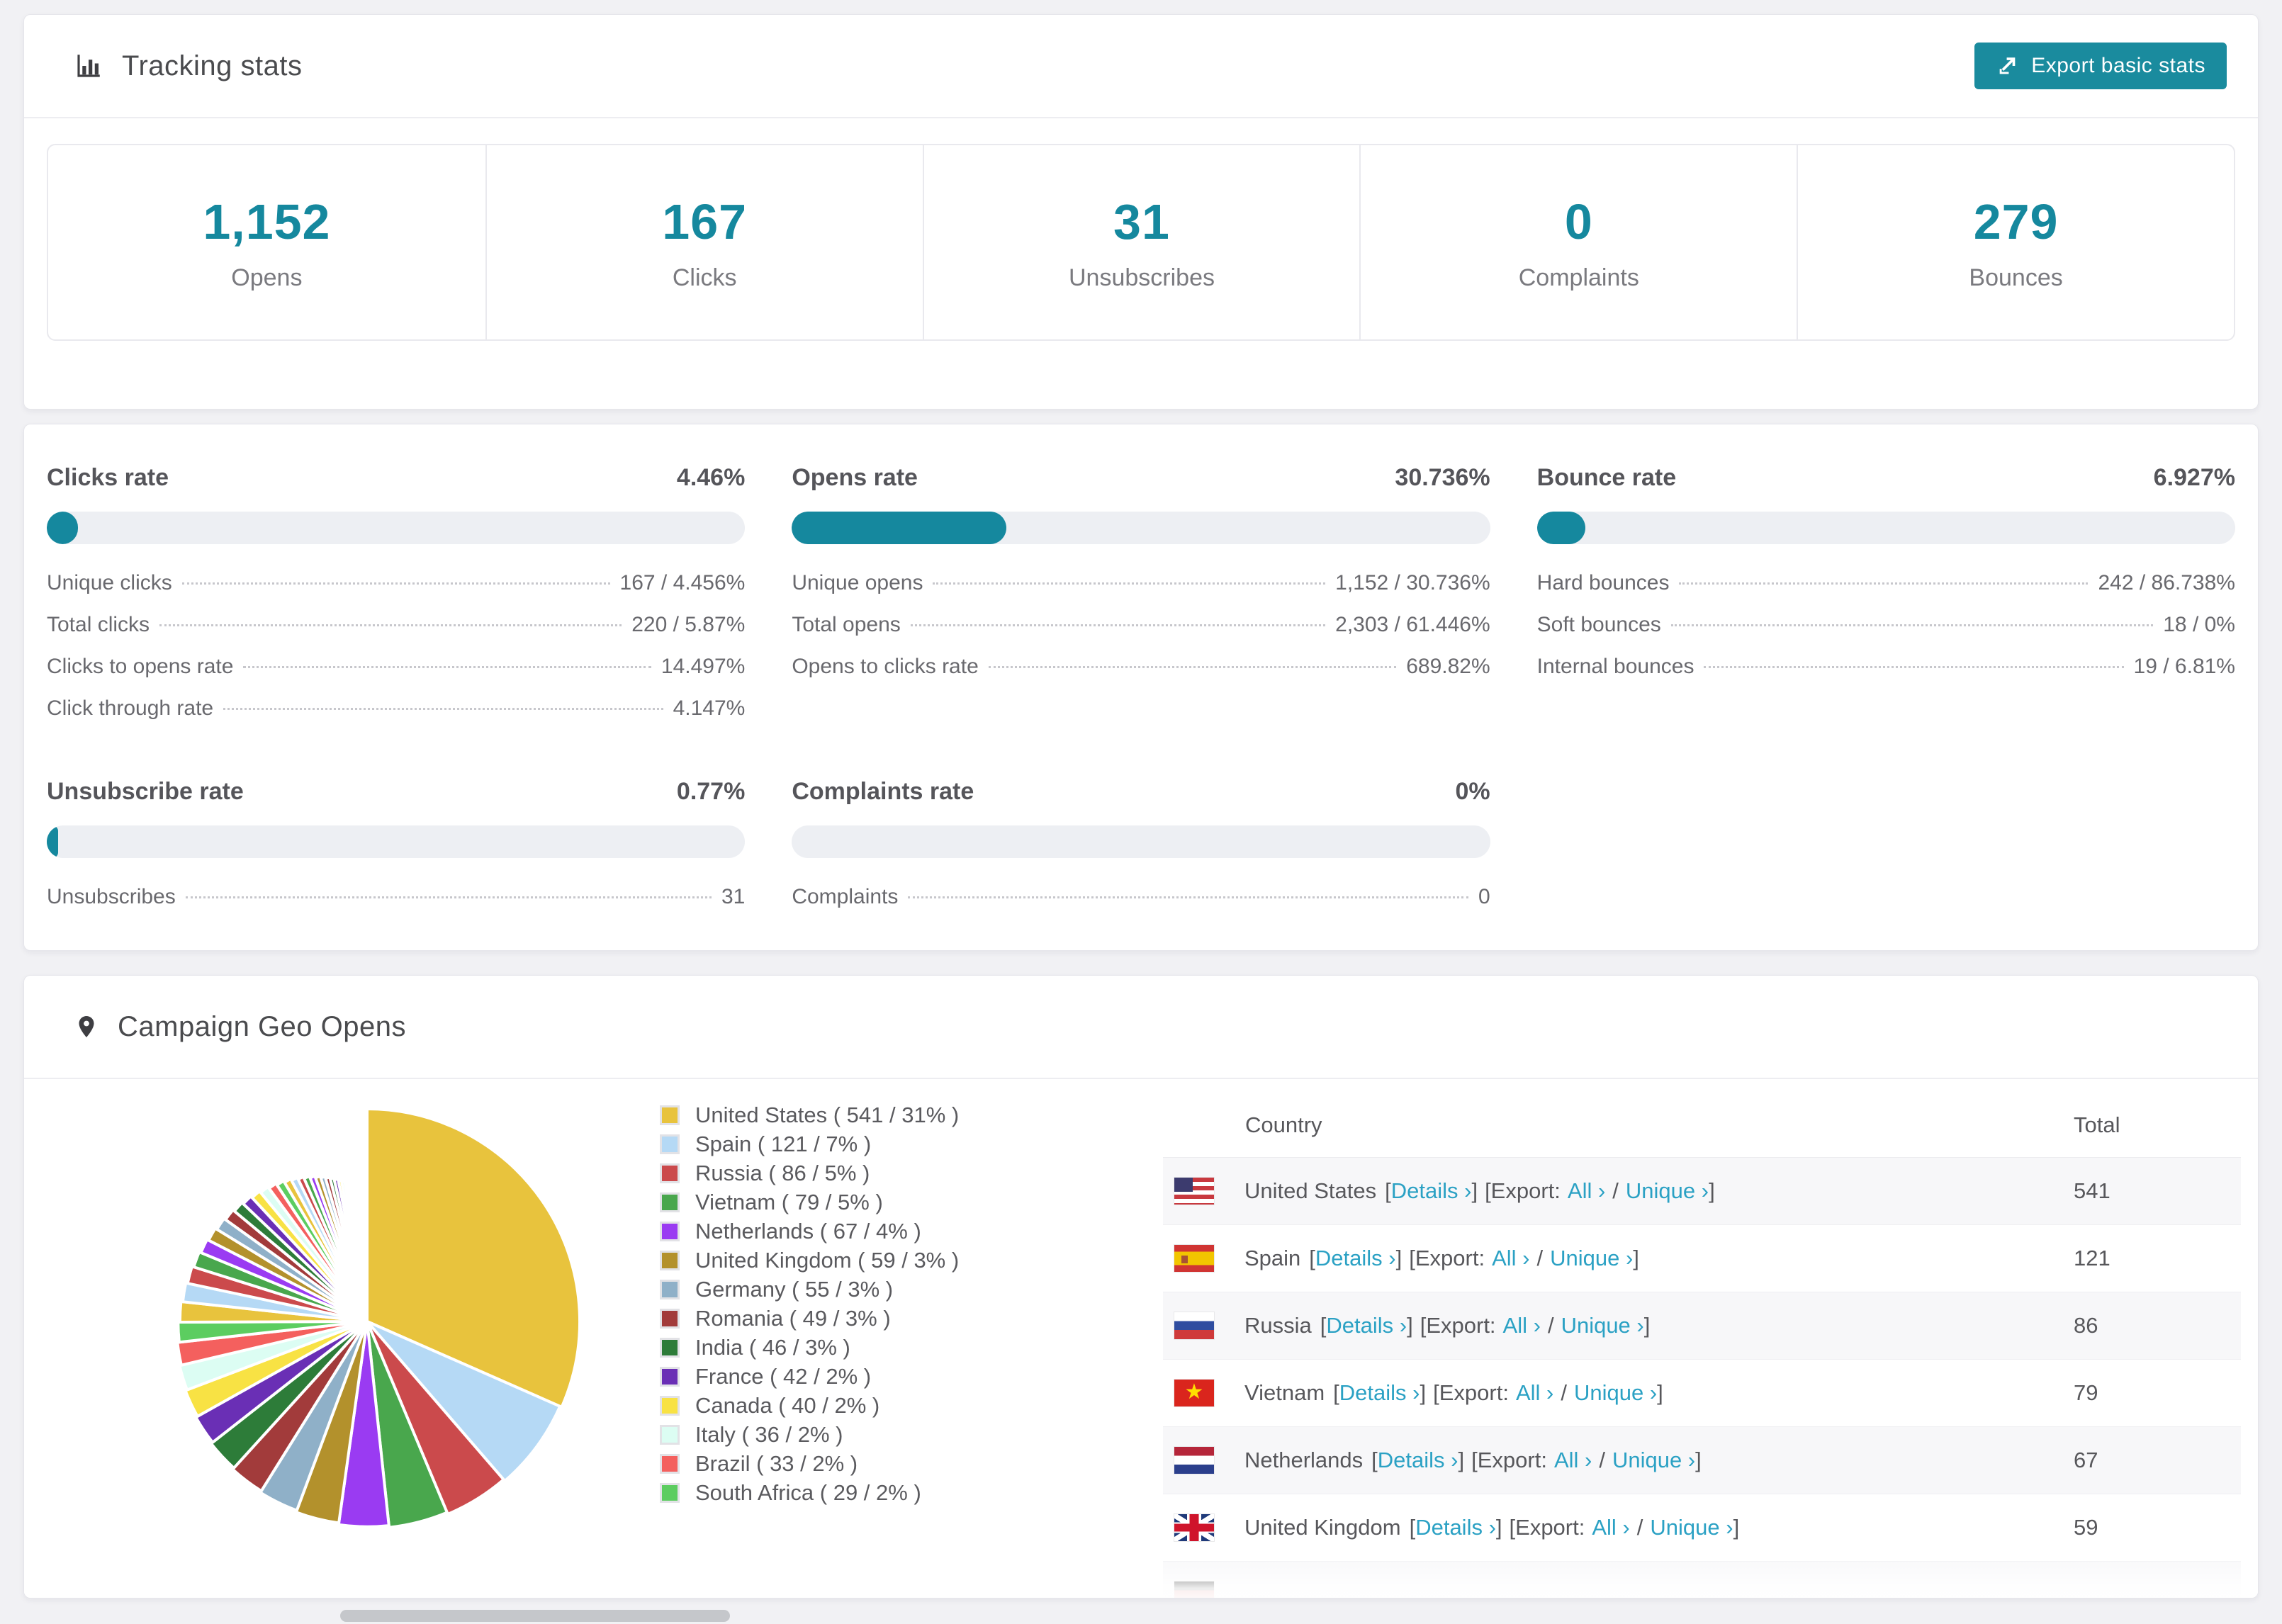 The image size is (2282, 1624). I want to click on stat-value: 19 / 6.81%, so click(2184, 666).